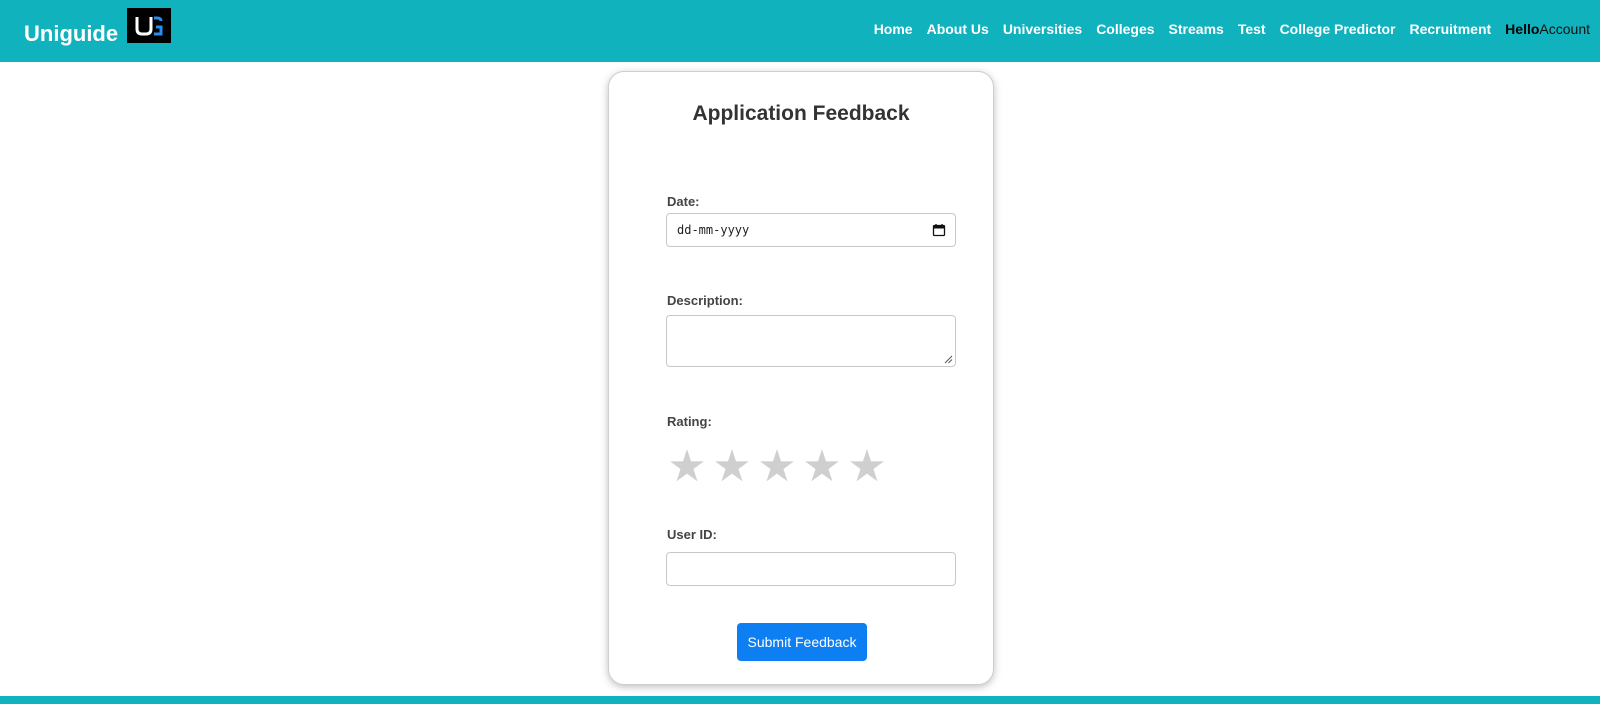  I want to click on nav-link-college-predictor: College Predictor, so click(1338, 29).